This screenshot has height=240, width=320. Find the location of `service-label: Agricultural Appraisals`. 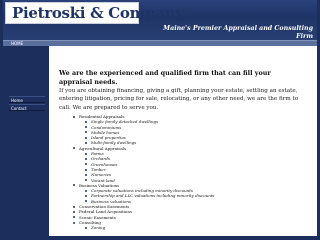

service-label: Agricultural Appraisals is located at coordinates (103, 148).